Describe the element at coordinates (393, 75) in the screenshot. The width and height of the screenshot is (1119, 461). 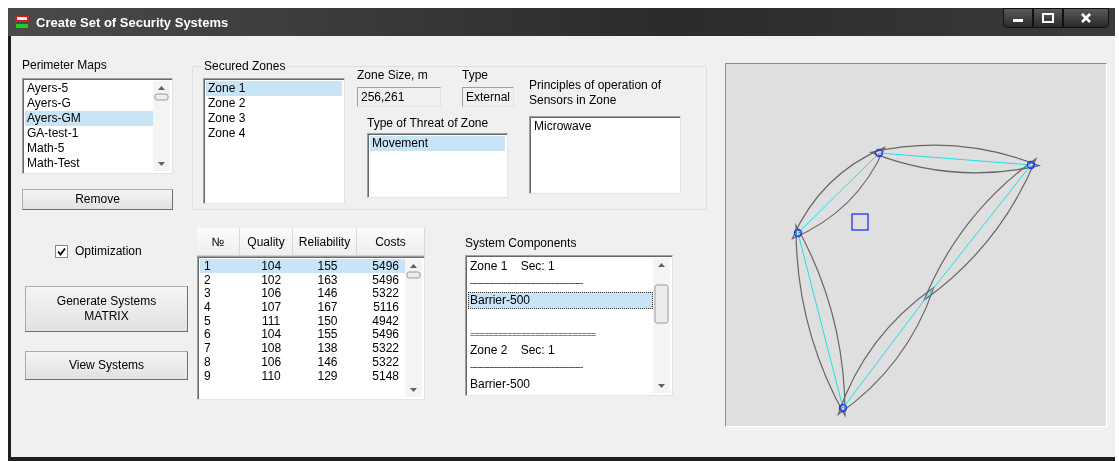
I see `zone-size-label: Zone Size, m` at that location.